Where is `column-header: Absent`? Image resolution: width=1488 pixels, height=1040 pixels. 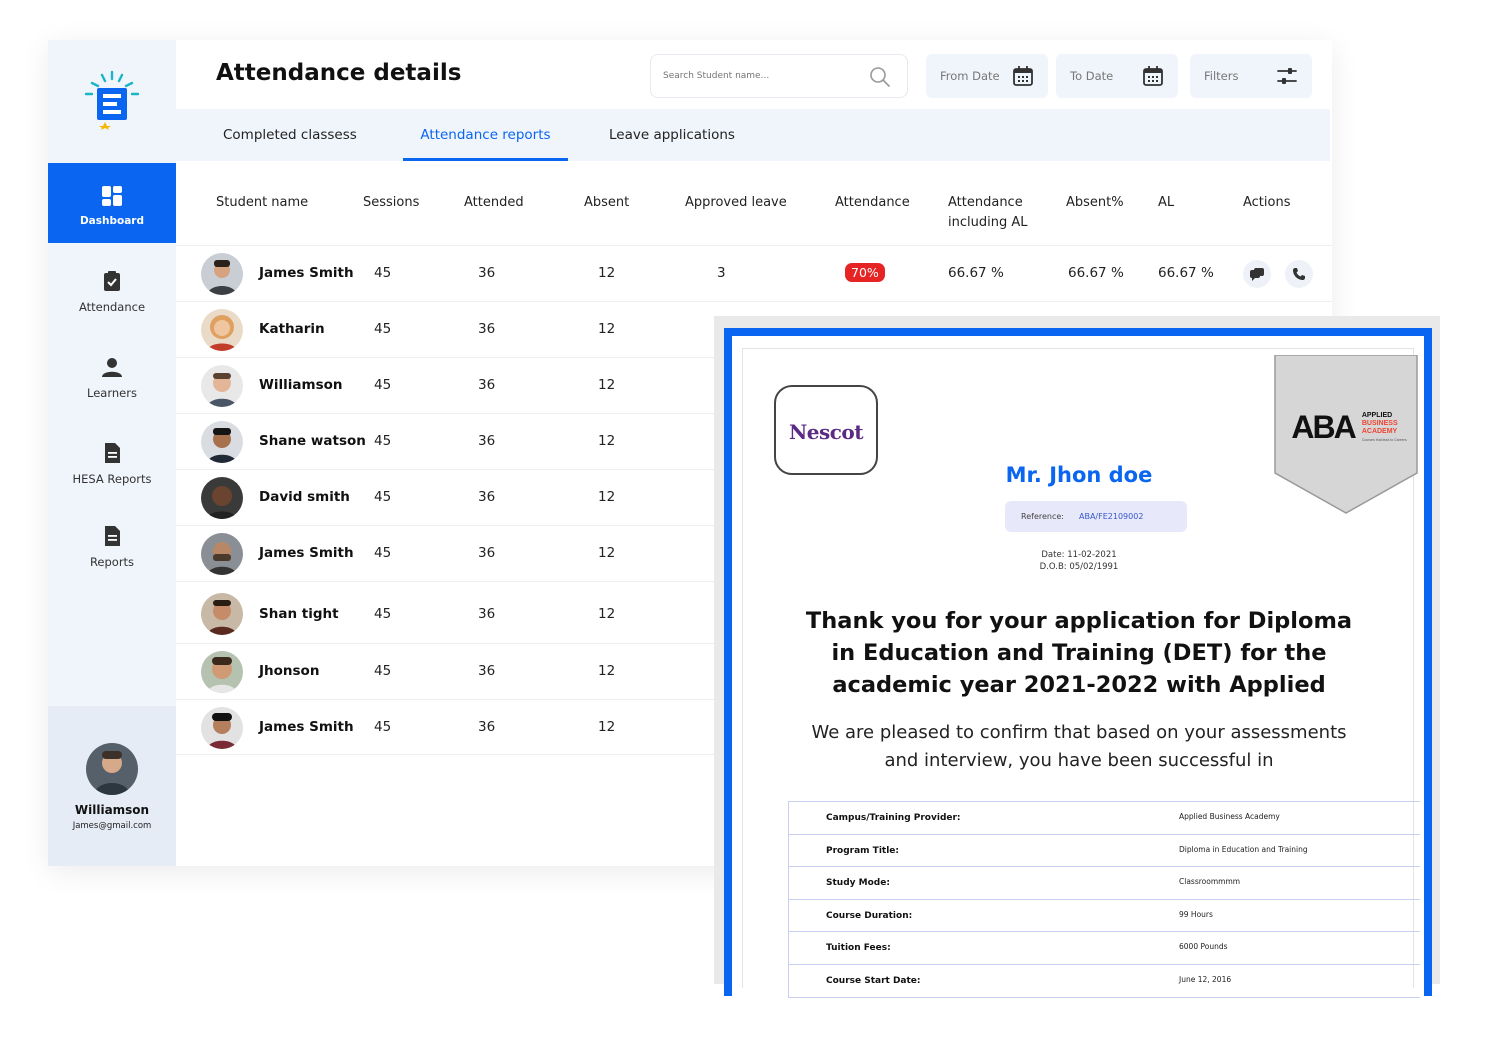 column-header: Absent is located at coordinates (607, 202).